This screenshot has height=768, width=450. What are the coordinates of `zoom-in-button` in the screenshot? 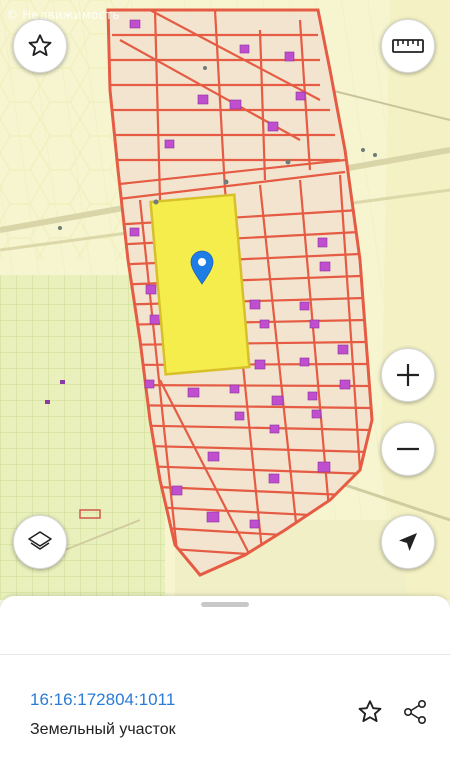 It's located at (408, 375).